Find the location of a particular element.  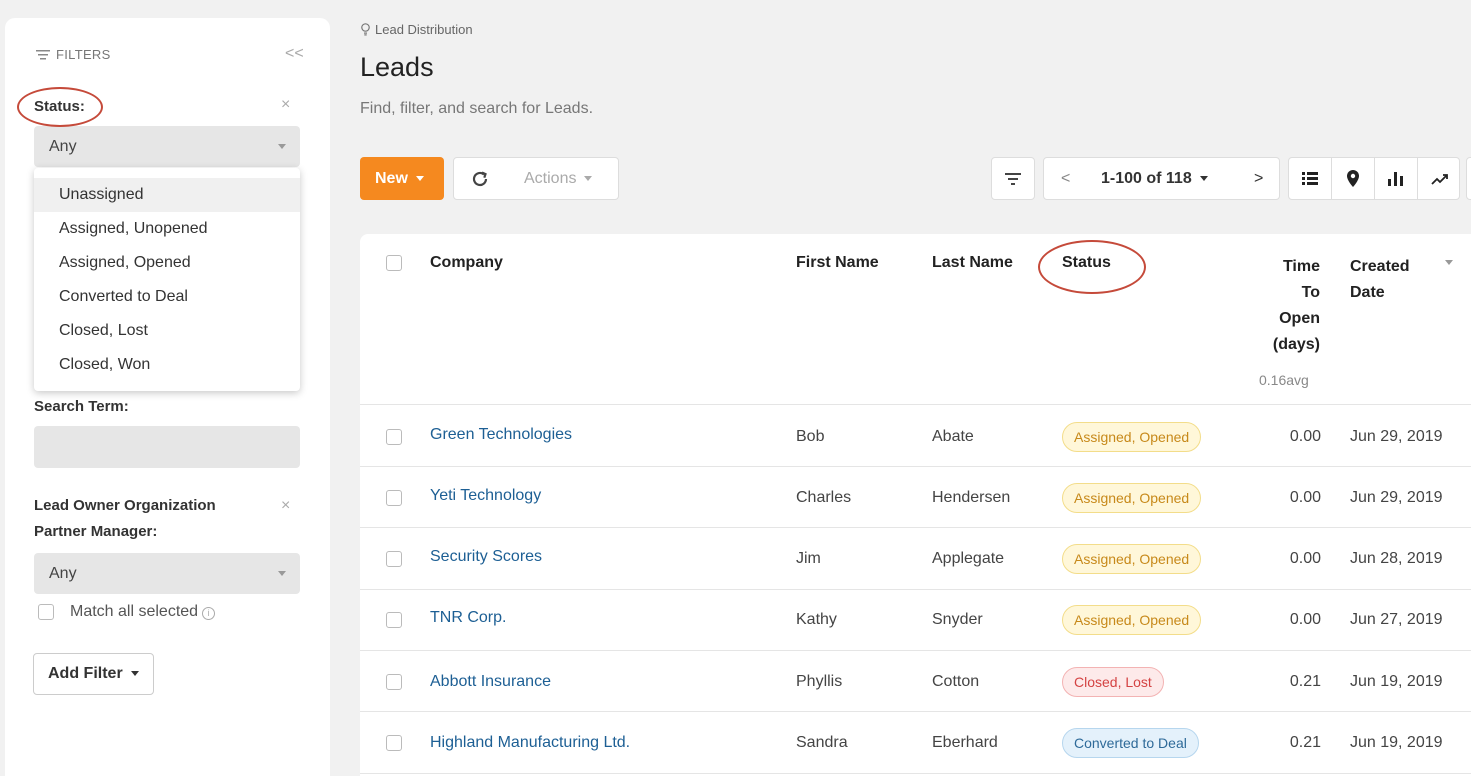

page-subtitle: Find, filter, and search for Leads. is located at coordinates (477, 108).